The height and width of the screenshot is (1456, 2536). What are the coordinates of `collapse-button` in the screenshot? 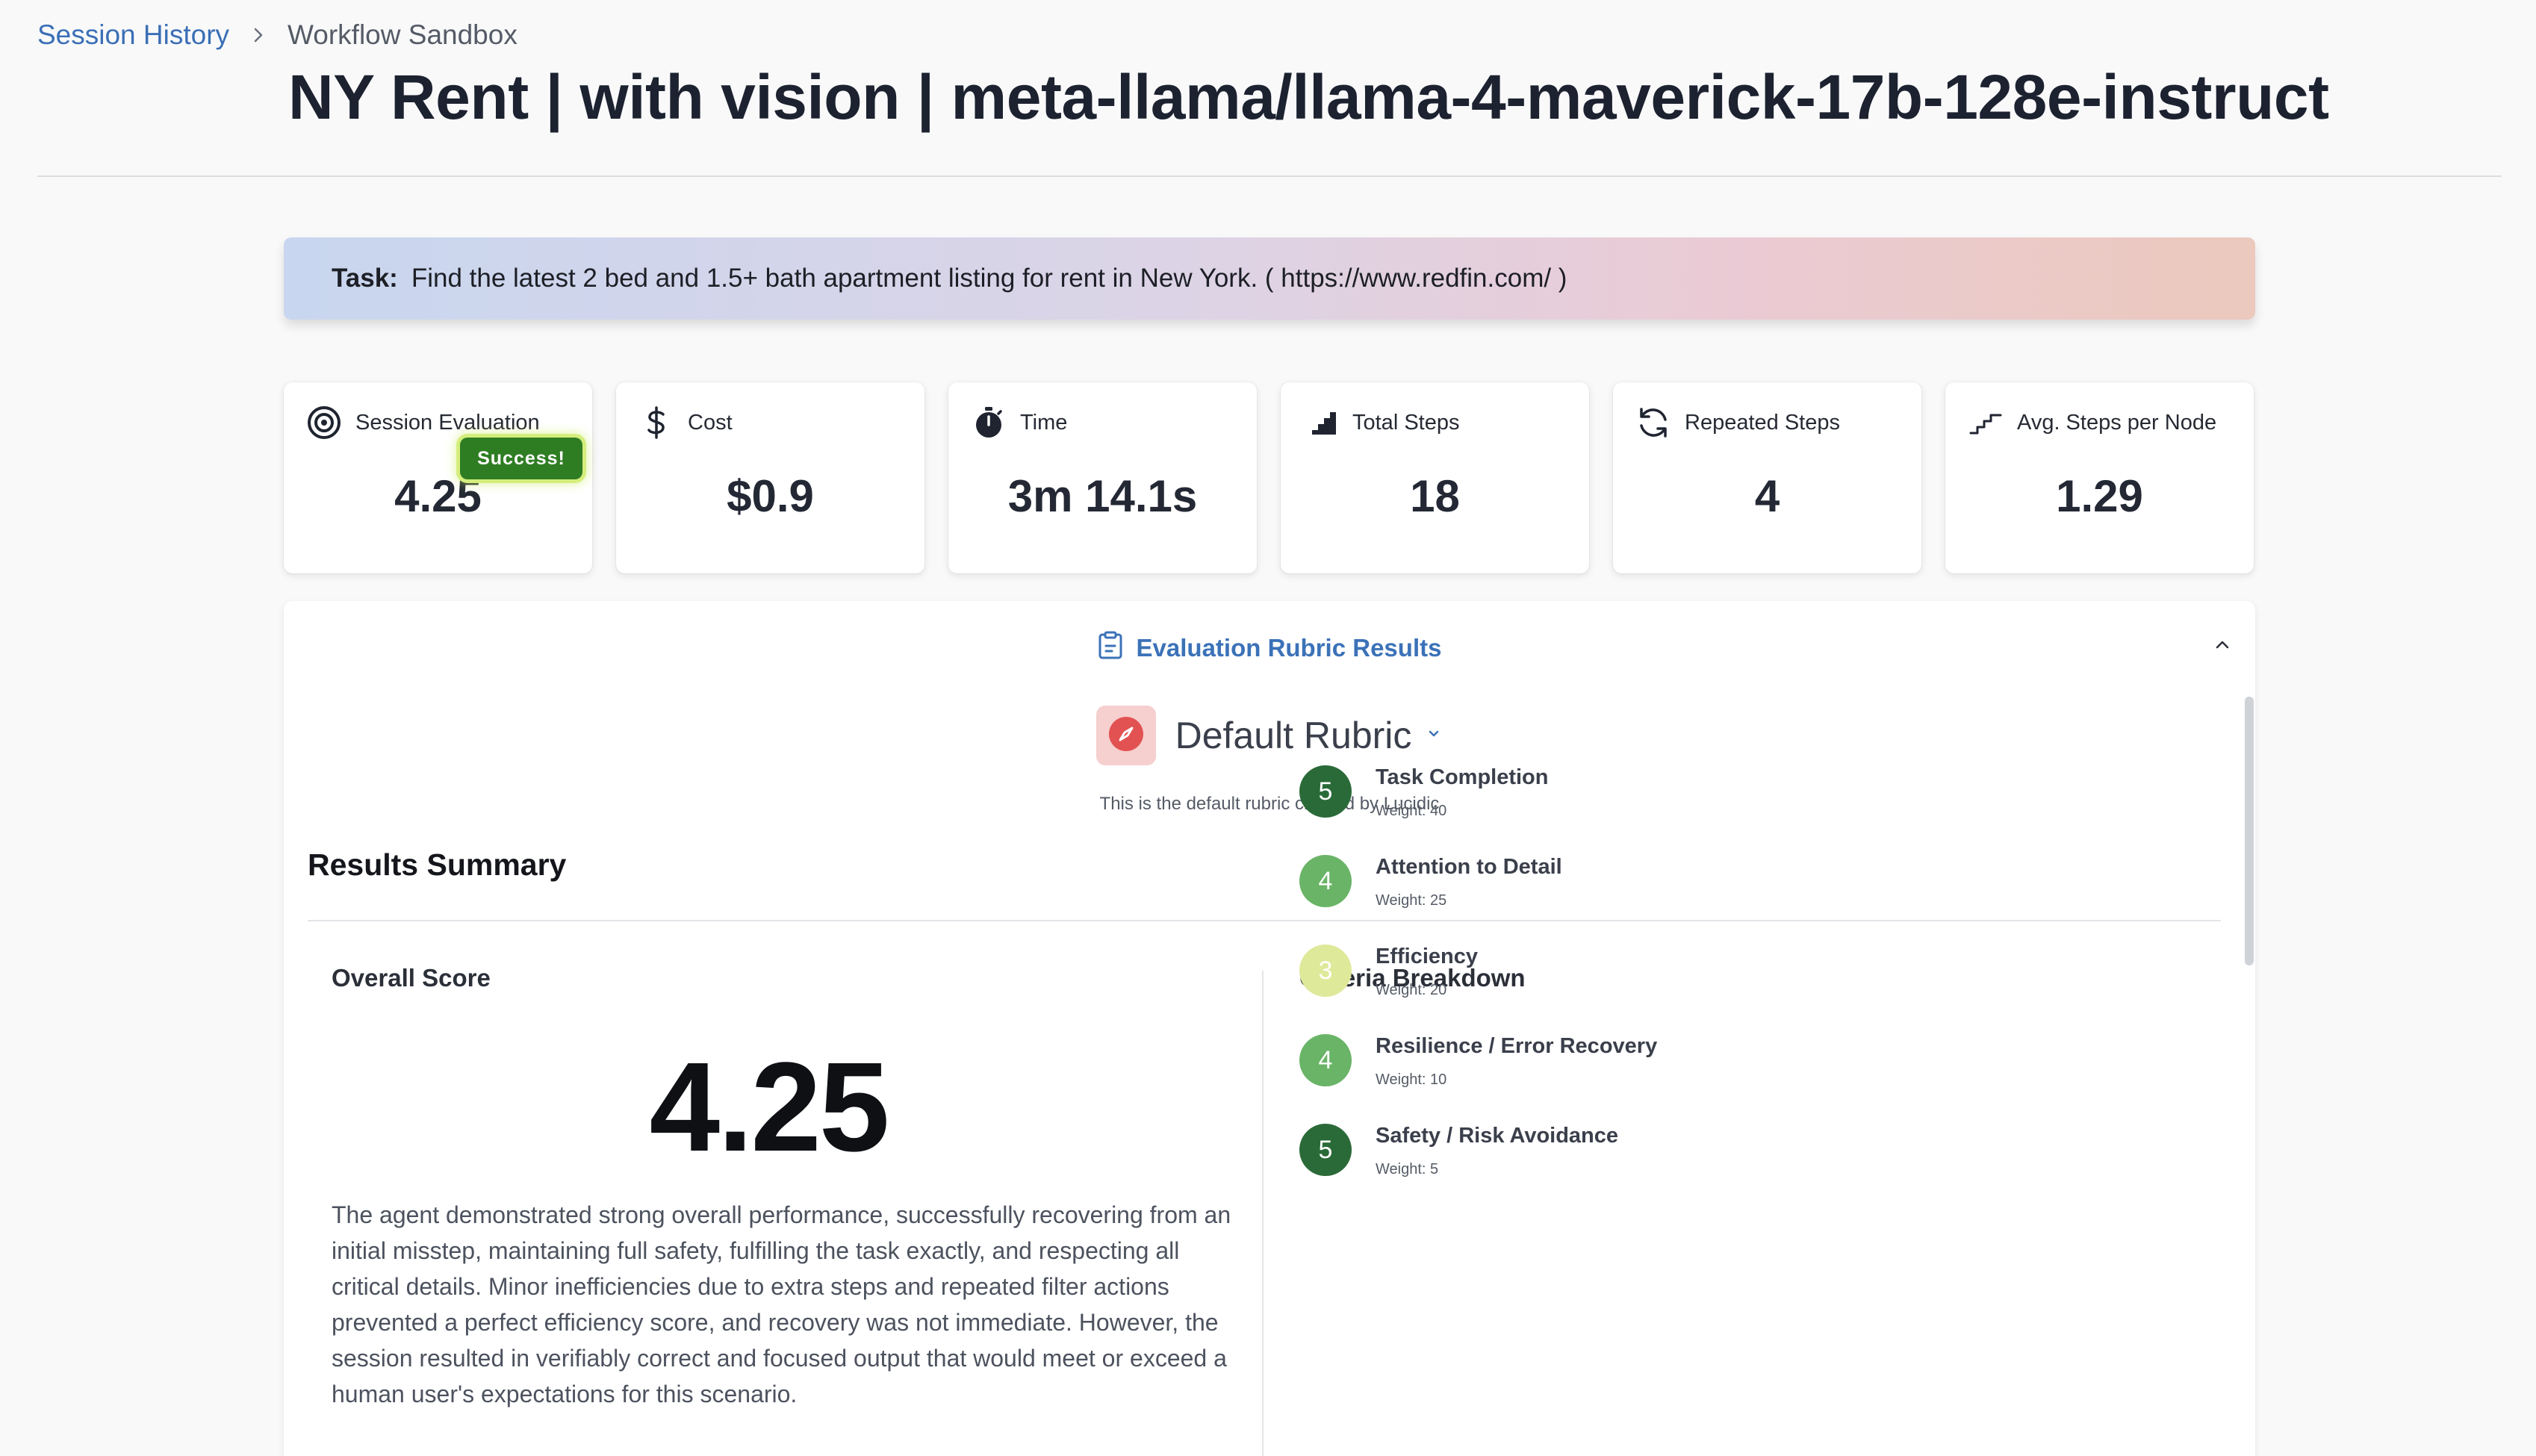 It's located at (2222, 646).